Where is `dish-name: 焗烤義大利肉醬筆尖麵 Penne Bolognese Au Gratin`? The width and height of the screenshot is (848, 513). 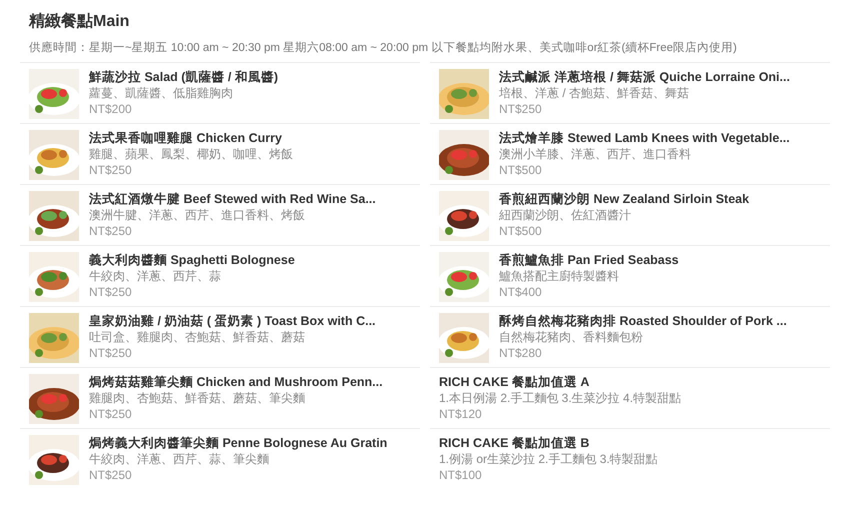 dish-name: 焗烤義大利肉醬筆尖麵 Penne Bolognese Au Gratin is located at coordinates (238, 443).